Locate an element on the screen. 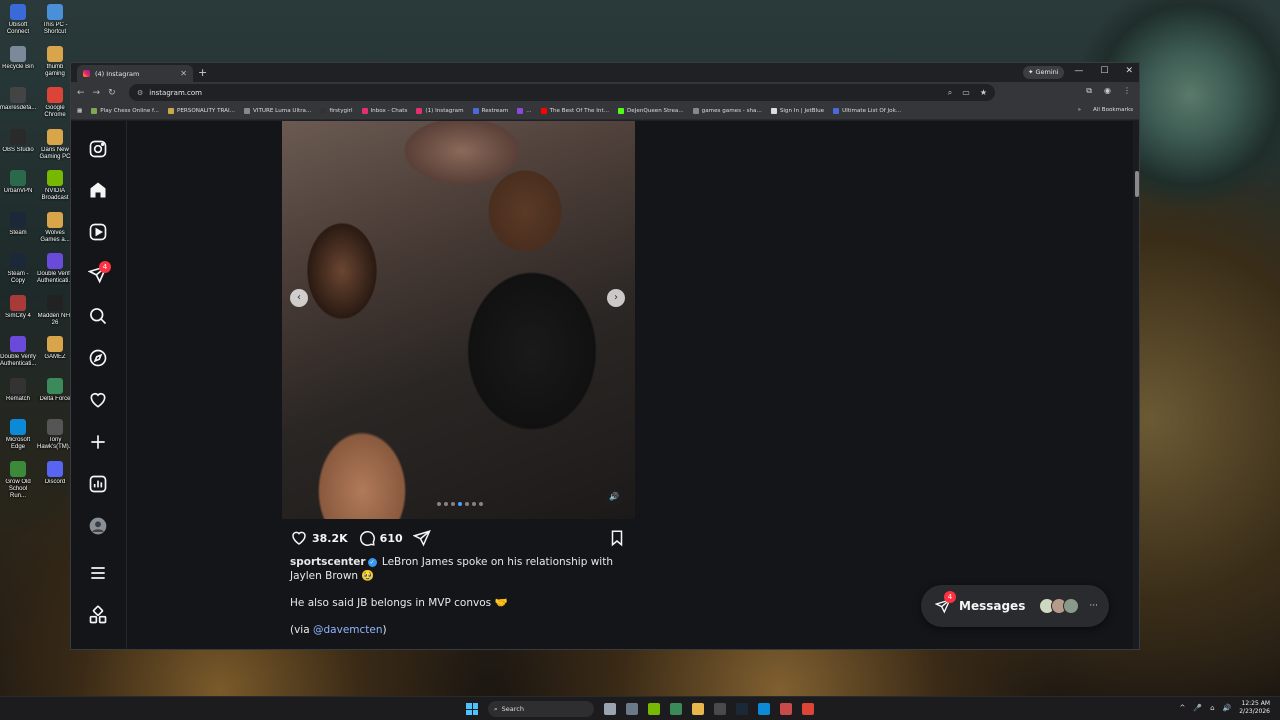 The width and height of the screenshot is (1280, 720). tab-close-icon: ✕ is located at coordinates (183, 73).